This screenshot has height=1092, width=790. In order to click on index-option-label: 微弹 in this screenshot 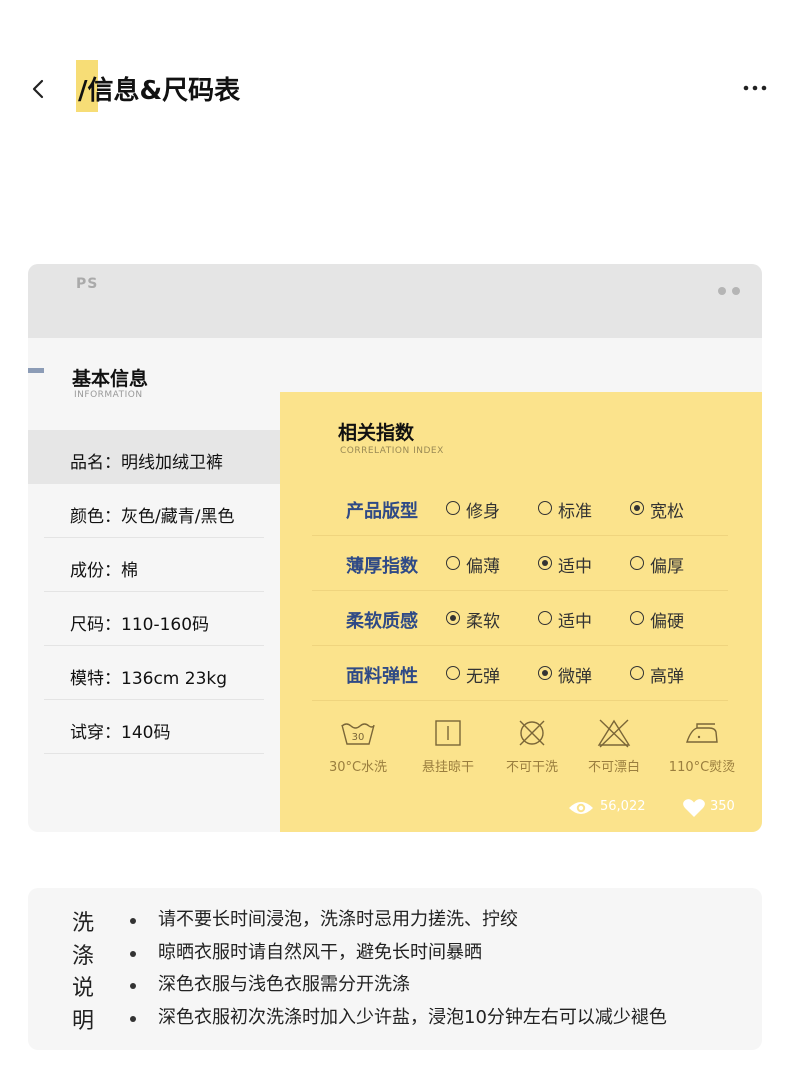, I will do `click(575, 677)`.